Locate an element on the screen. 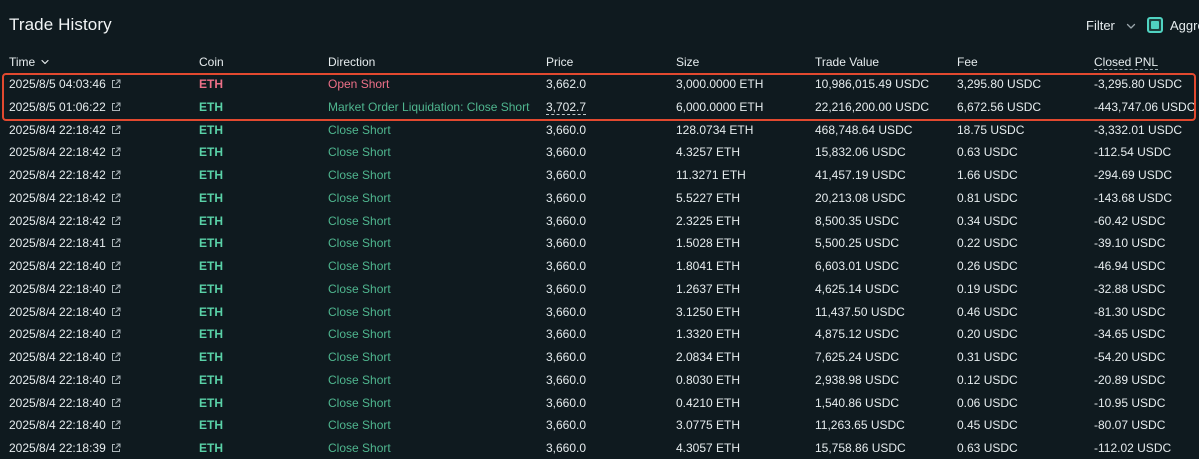 The width and height of the screenshot is (1199, 459). fee-cell: 0.63 USDC is located at coordinates (987, 152).